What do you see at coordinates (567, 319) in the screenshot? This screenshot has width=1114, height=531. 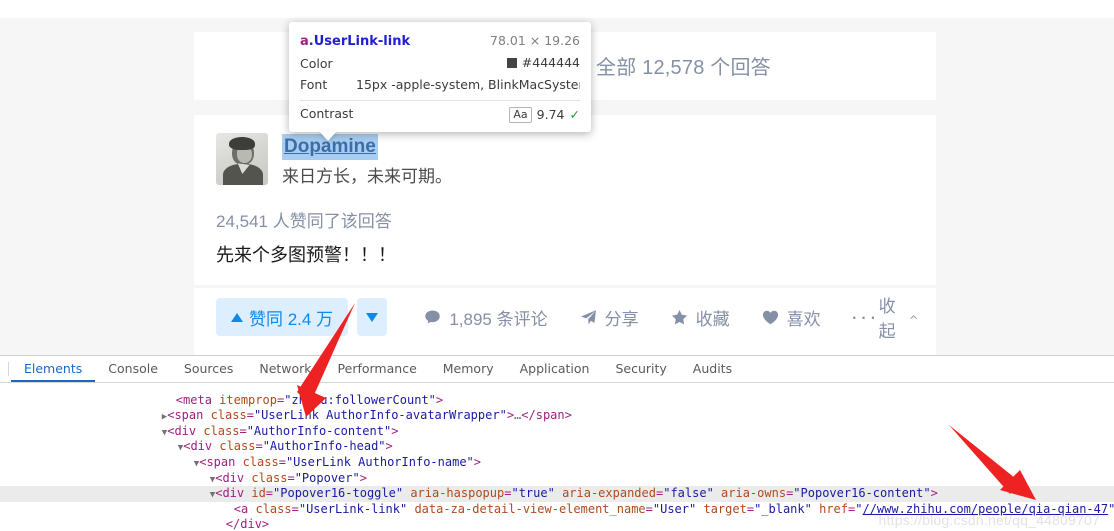 I see `answer-action-bar: 赞同 2.4 万 1,895 条评论 分享 收藏 喜欢 ··· 收起` at bounding box center [567, 319].